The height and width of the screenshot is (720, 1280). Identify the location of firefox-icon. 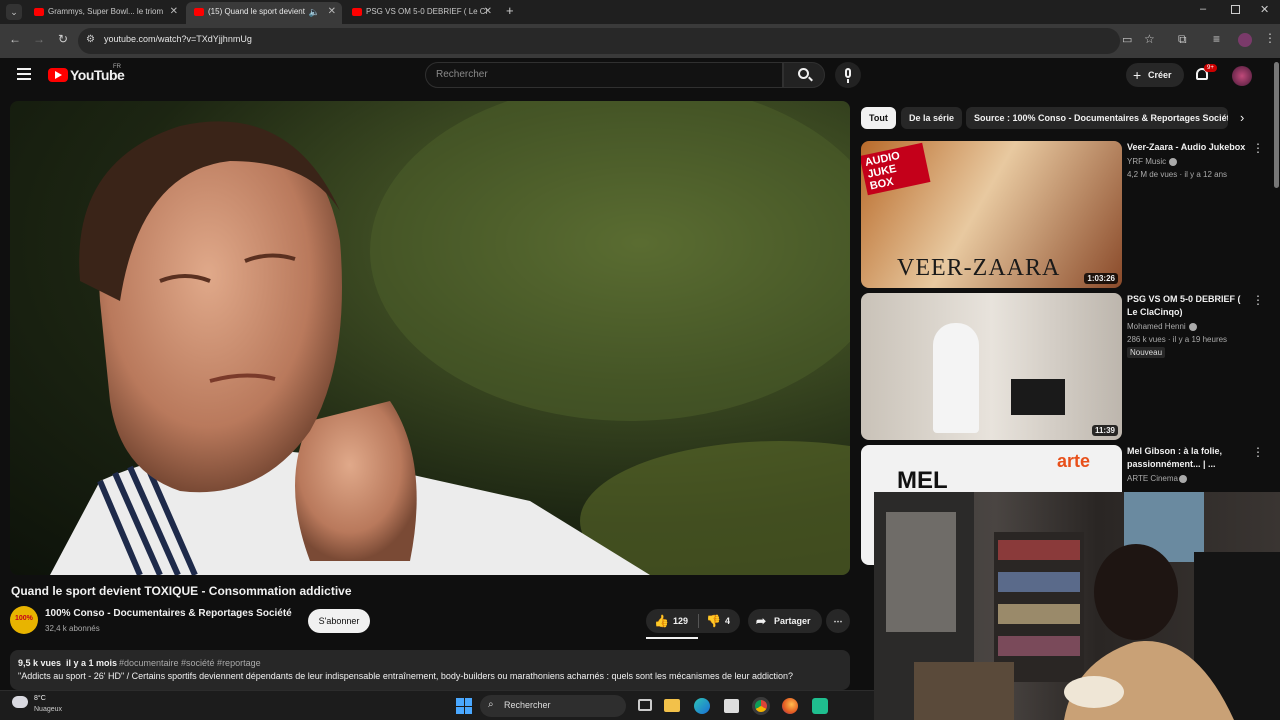
(790, 706).